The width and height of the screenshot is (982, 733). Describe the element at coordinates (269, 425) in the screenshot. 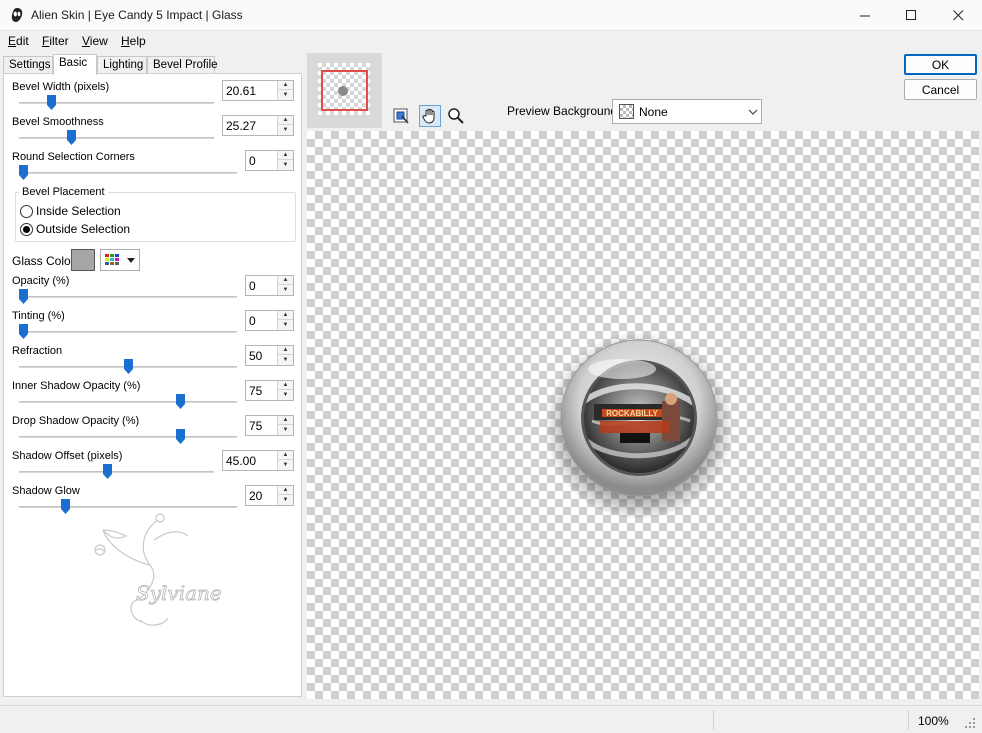

I see `drop-shadow-opacity-input: 75 ▲ ▼` at that location.